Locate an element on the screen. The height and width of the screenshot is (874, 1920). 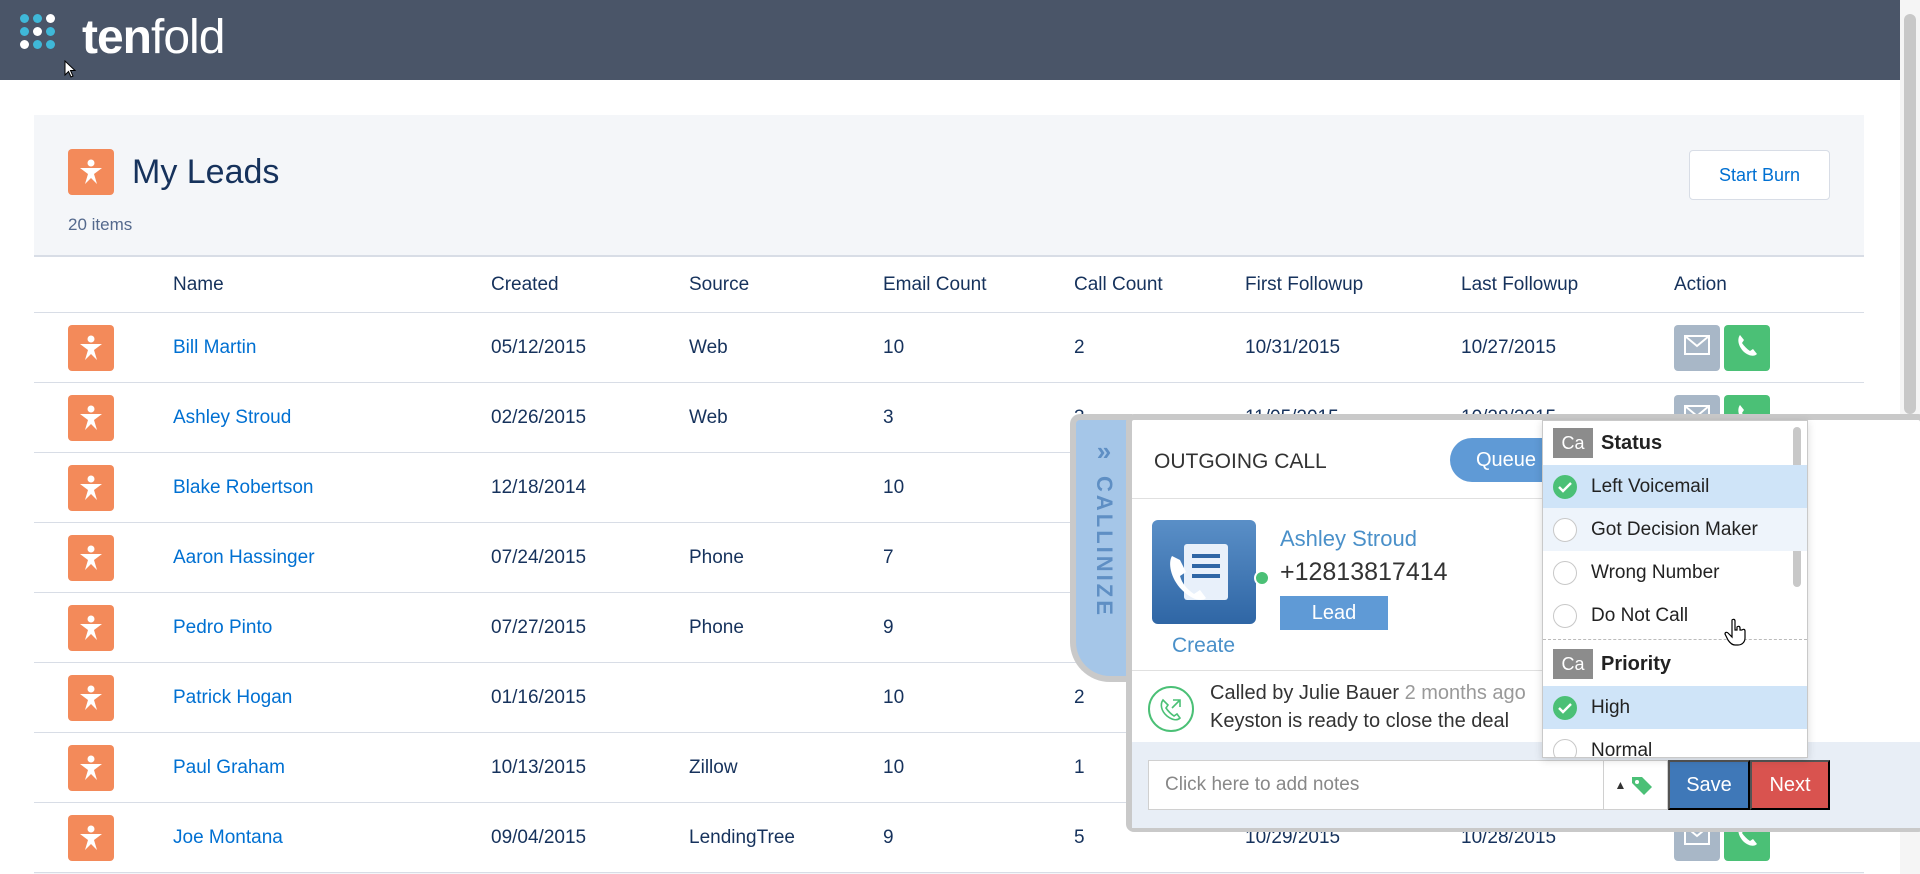
lead-name-link: Blake Robertson is located at coordinates (243, 487).